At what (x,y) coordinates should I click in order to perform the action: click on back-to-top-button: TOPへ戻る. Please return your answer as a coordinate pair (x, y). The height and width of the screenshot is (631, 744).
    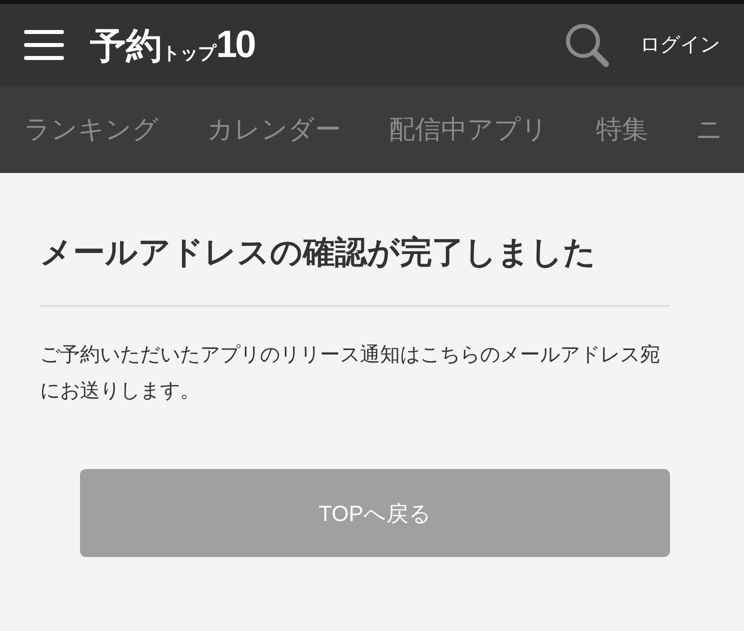
    Looking at the image, I should click on (375, 513).